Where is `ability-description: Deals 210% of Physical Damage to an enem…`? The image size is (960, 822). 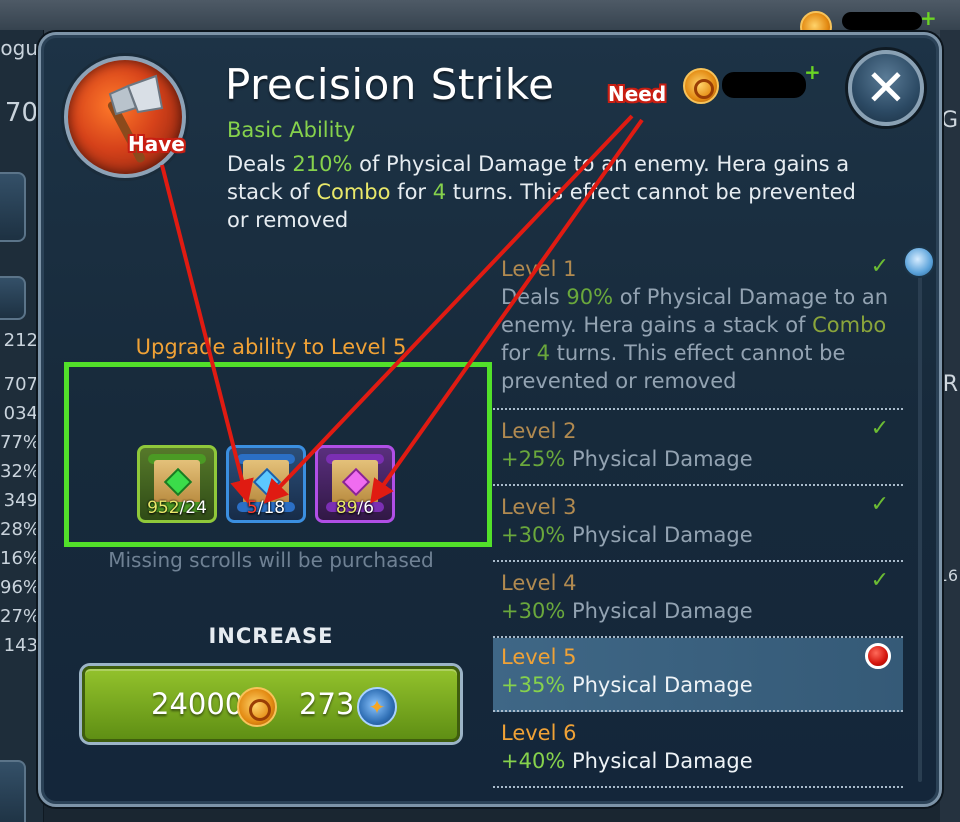 ability-description: Deals 210% of Physical Damage to an enem… is located at coordinates (541, 192).